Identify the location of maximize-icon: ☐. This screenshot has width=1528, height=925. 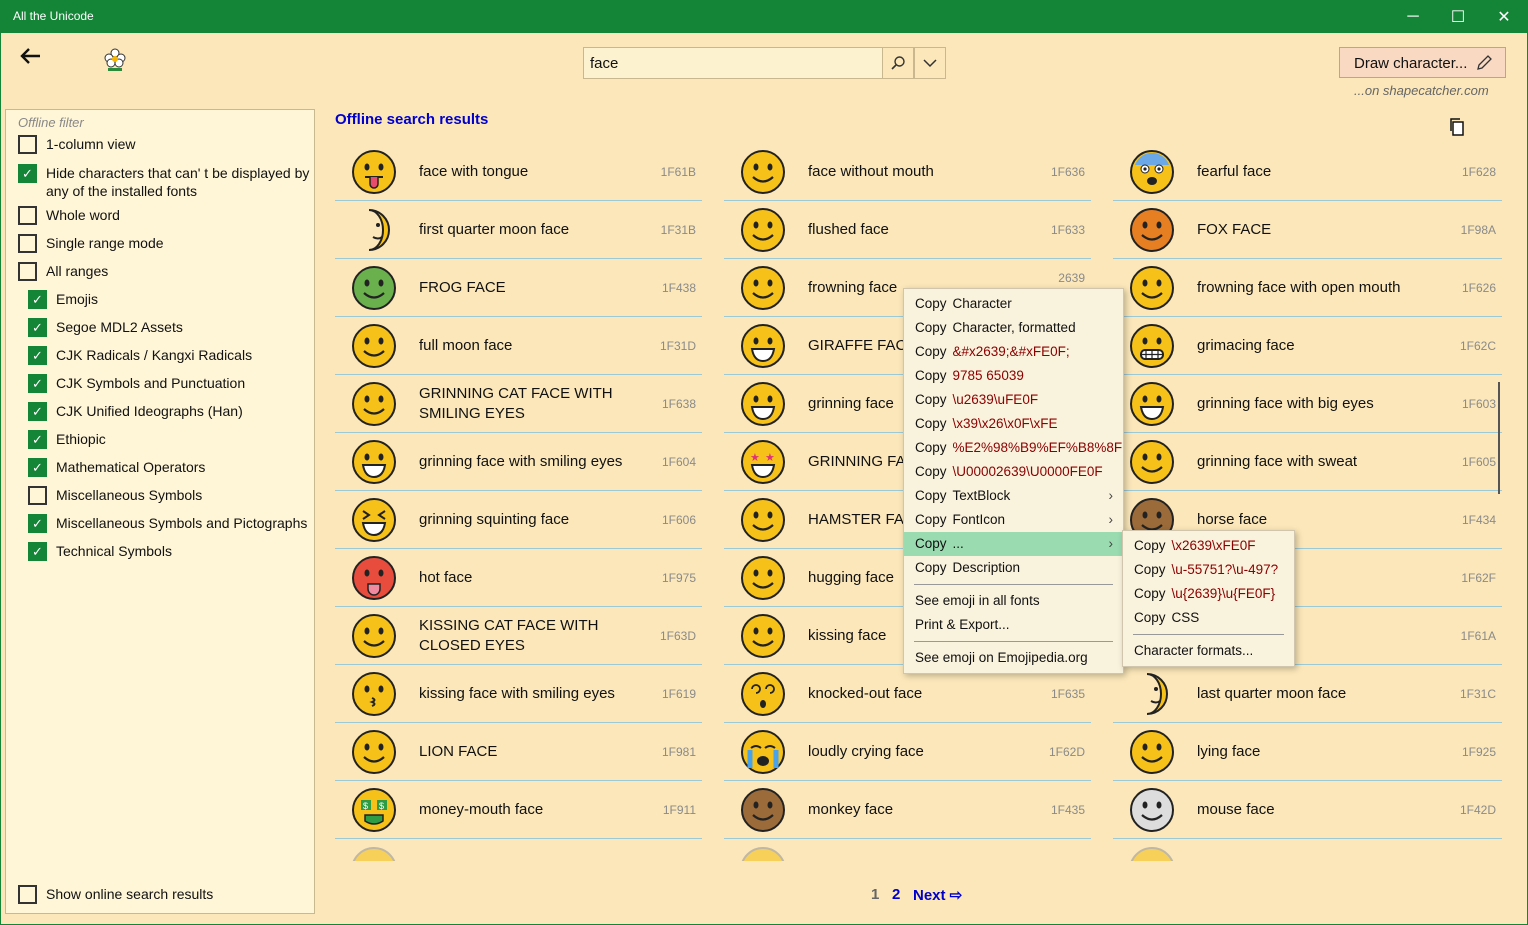
(1458, 16).